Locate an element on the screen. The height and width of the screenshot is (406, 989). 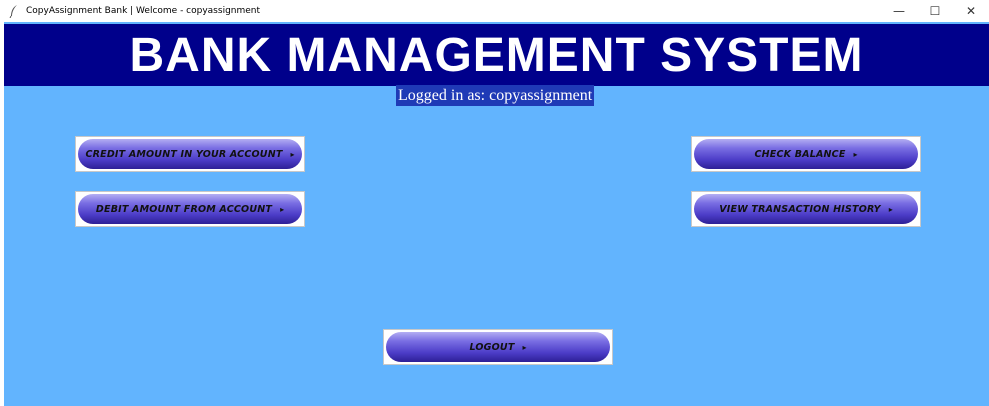
debit-amount-button: DEBIT AMOUNT FROM ACCOUNT ▸ is located at coordinates (190, 209).